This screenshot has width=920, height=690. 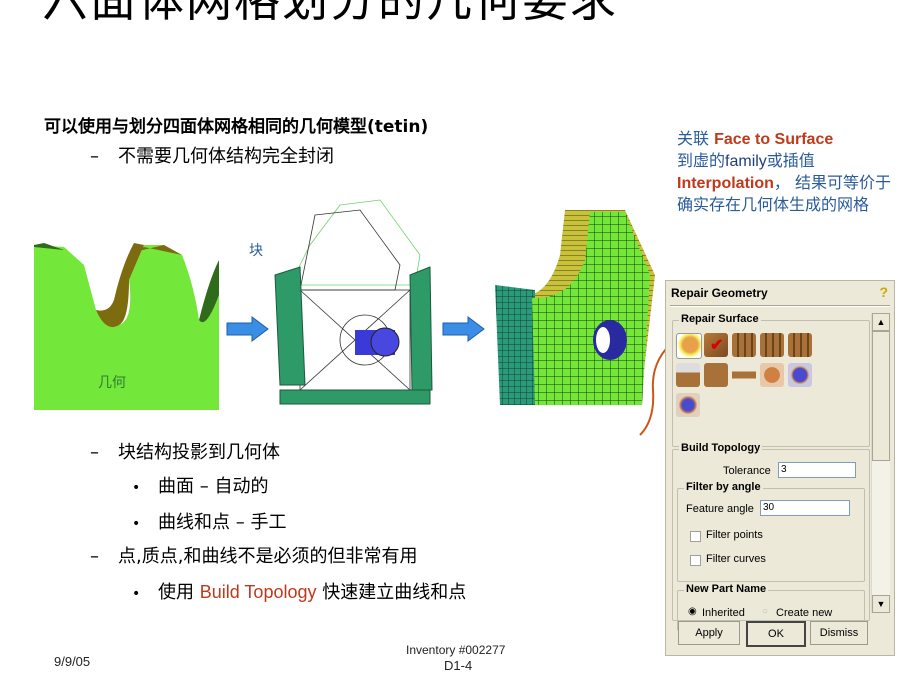 What do you see at coordinates (254, 556) in the screenshot?
I see `bullet-points-useful: – 点,质点,和曲线不是必须的但非常有用` at bounding box center [254, 556].